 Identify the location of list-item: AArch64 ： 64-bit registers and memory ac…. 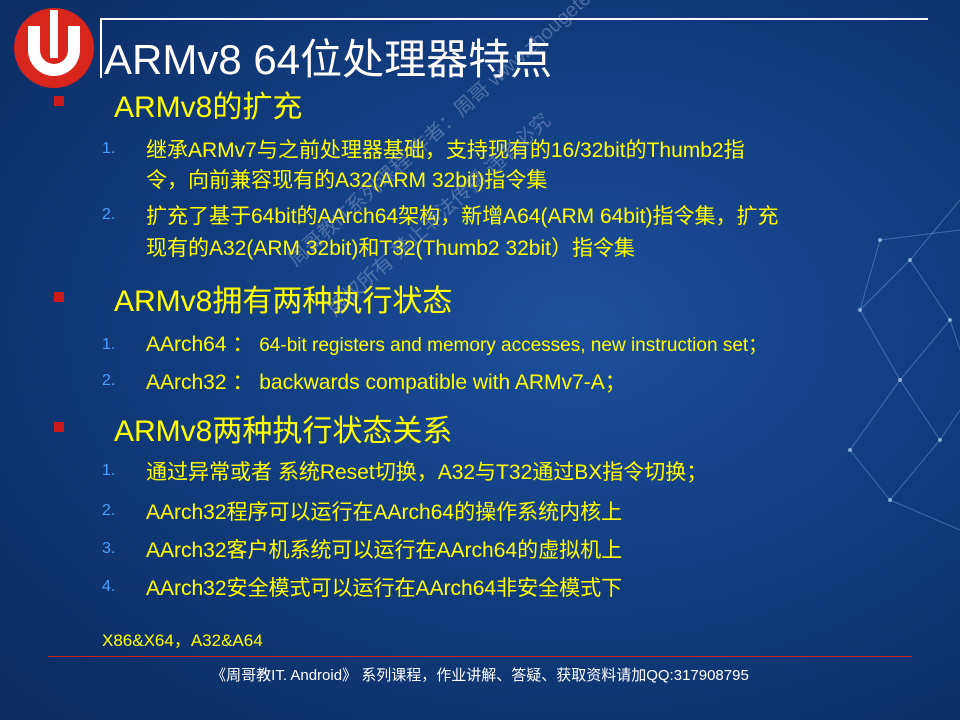
(456, 343).